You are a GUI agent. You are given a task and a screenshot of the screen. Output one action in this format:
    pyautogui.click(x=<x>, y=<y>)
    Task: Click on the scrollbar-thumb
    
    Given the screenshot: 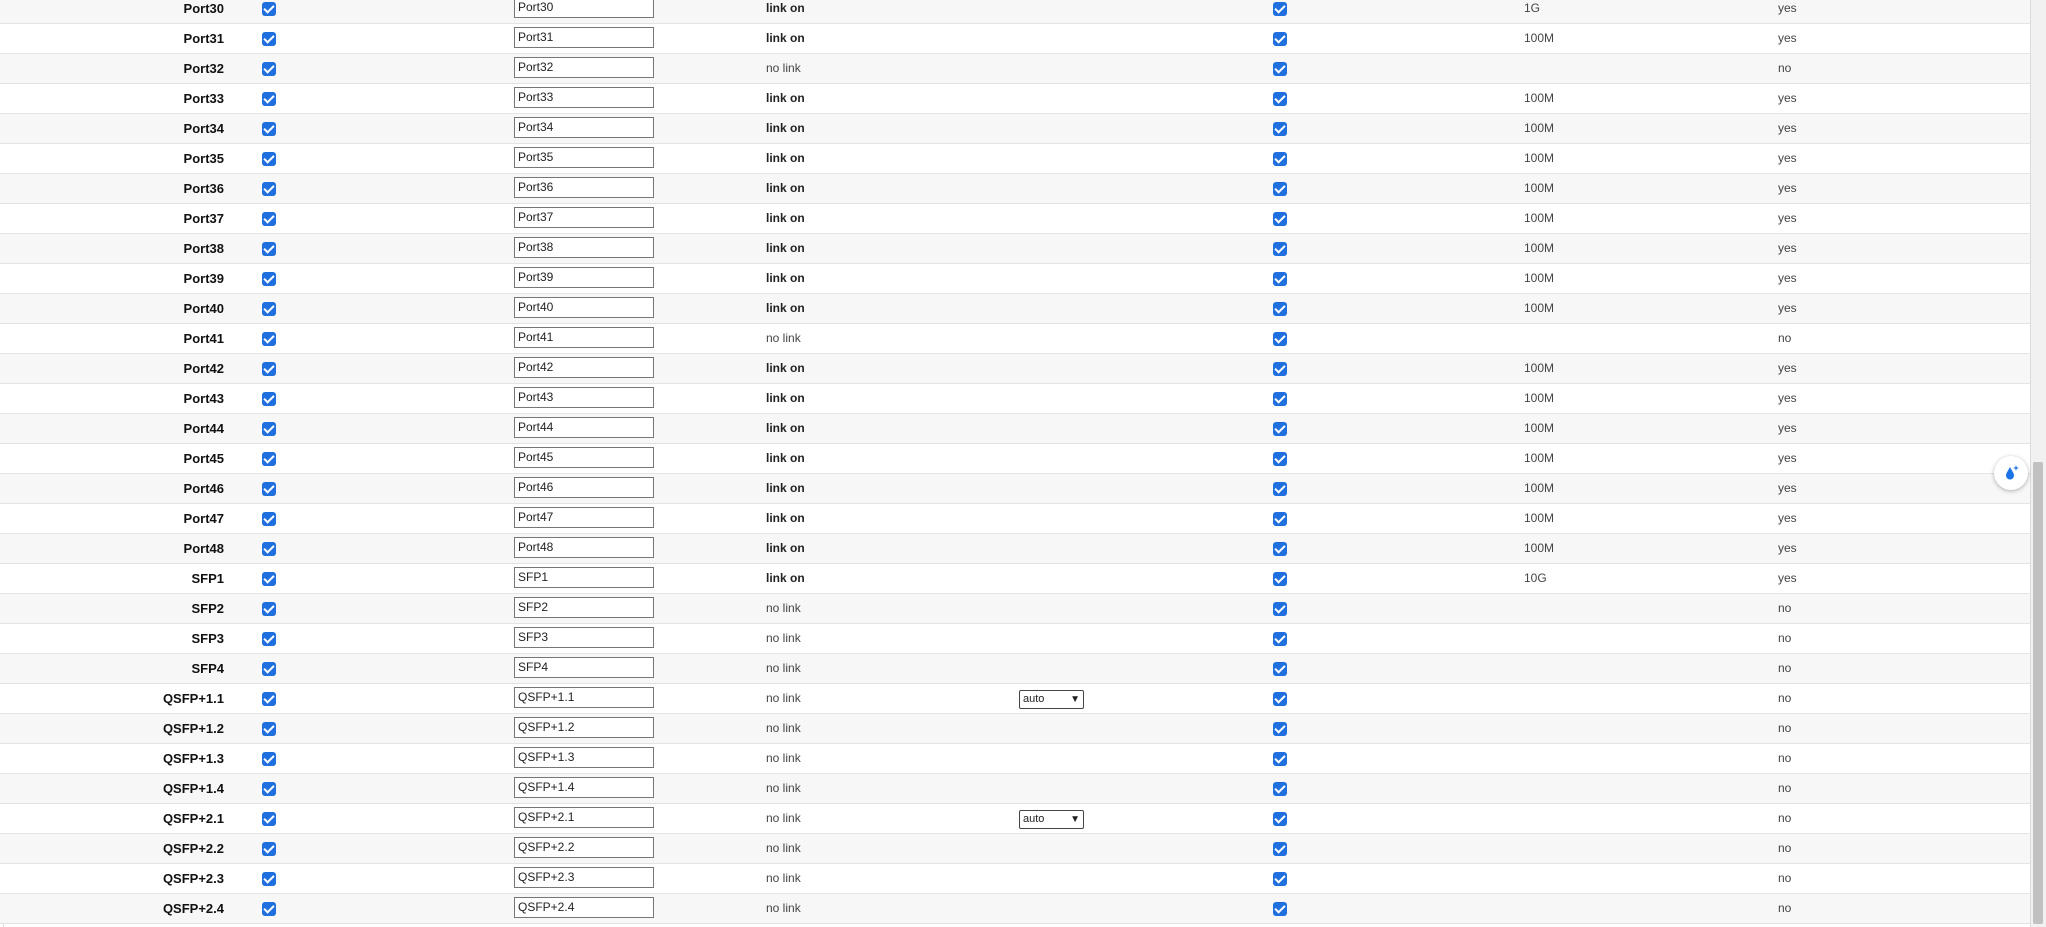 What is the action you would take?
    pyautogui.click(x=2038, y=693)
    